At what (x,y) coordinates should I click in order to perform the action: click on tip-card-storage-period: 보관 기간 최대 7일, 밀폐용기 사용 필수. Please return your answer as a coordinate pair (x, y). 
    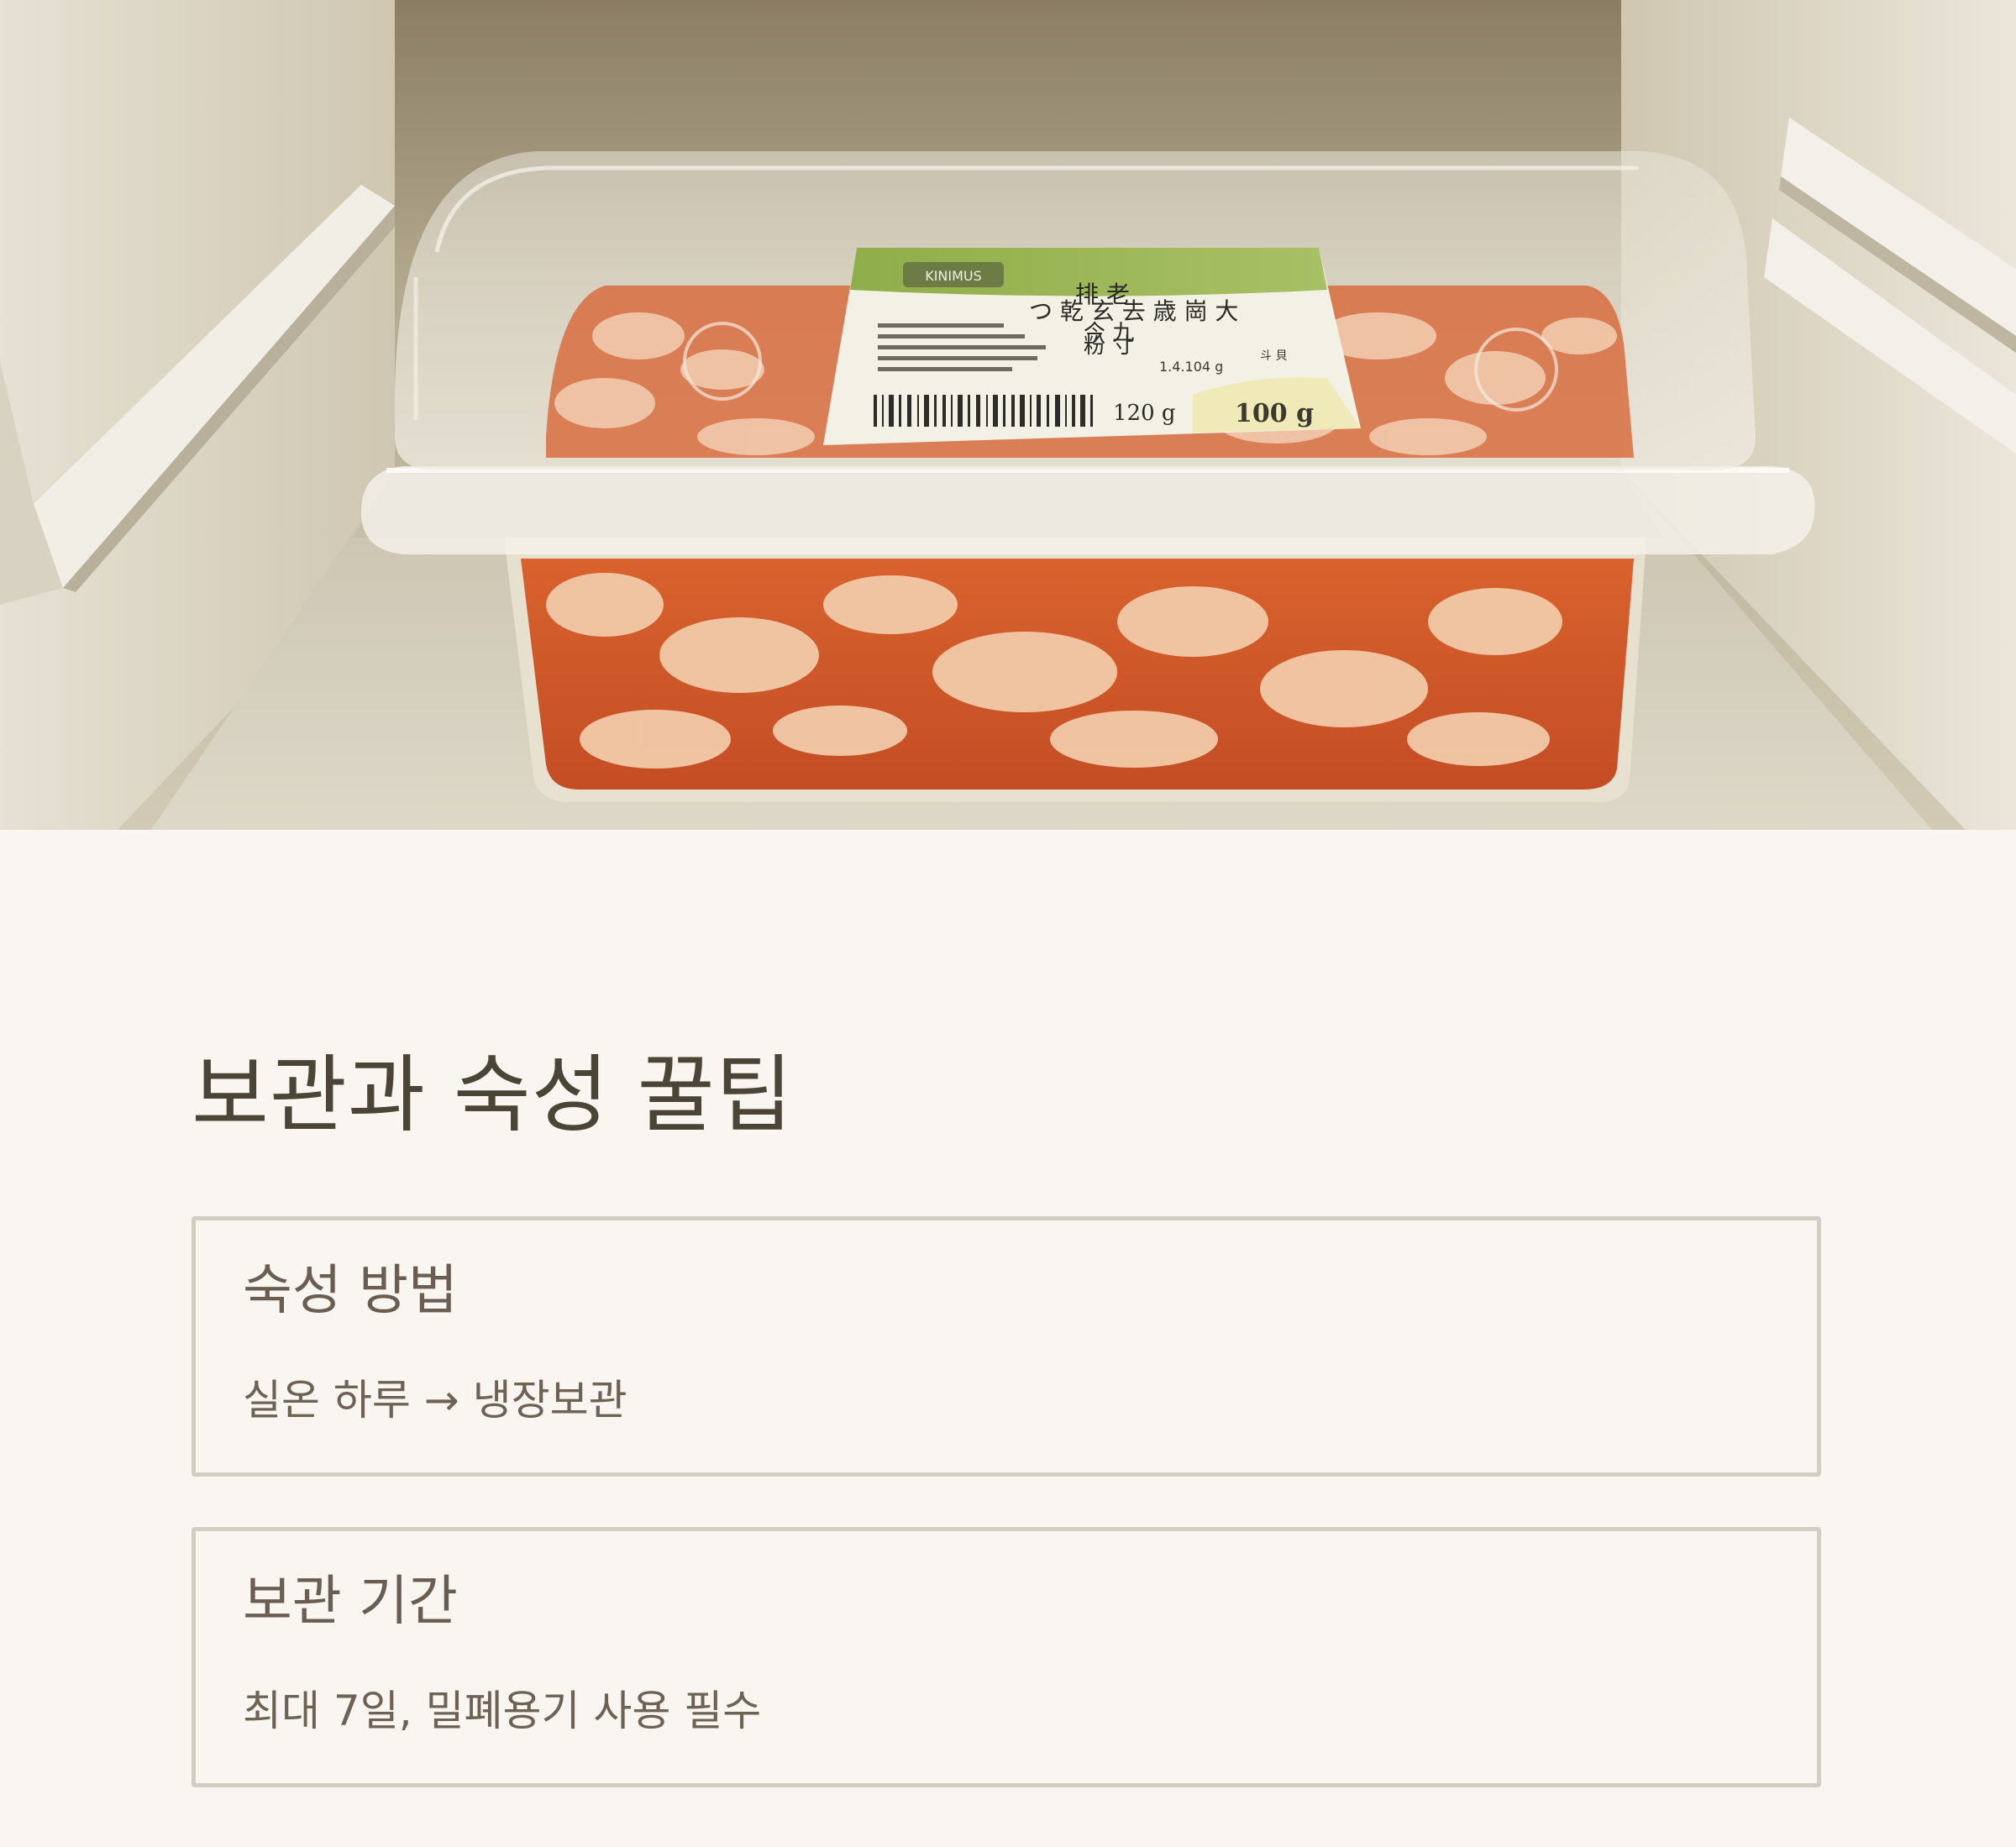
    Looking at the image, I should click on (1006, 1657).